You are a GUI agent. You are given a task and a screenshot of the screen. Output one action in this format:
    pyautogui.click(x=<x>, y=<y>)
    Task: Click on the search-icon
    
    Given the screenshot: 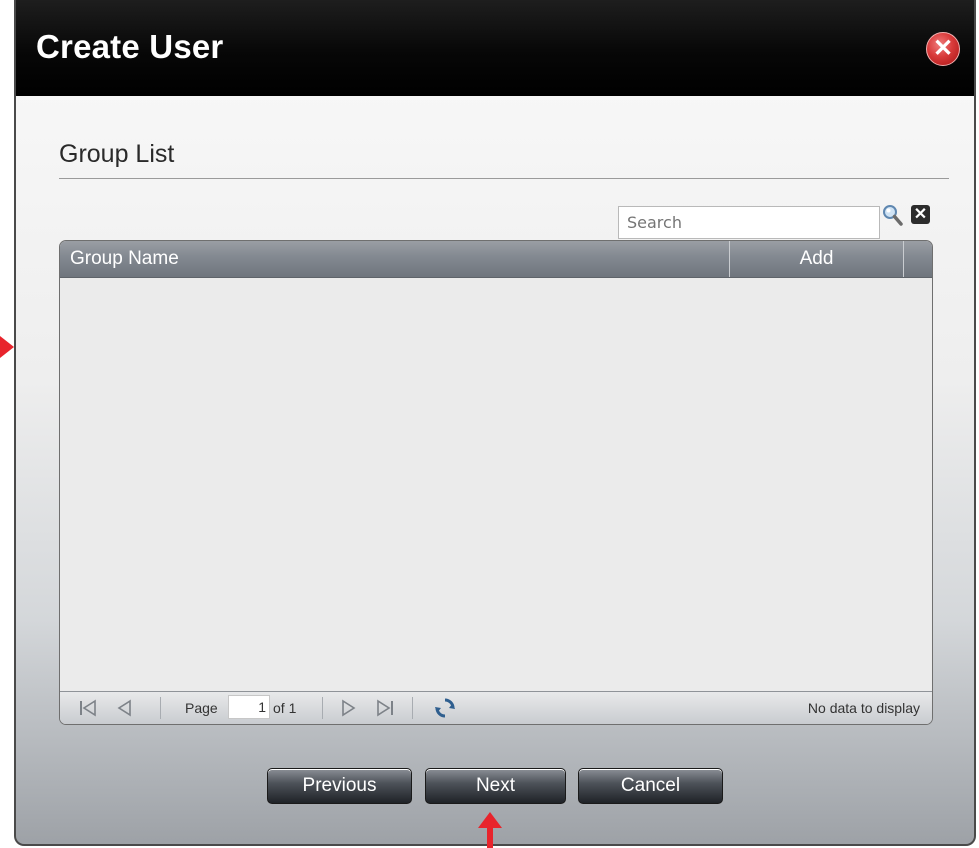 What is the action you would take?
    pyautogui.click(x=893, y=216)
    